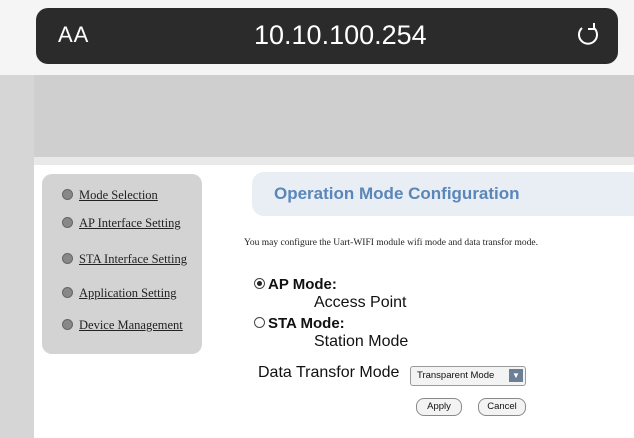 Image resolution: width=634 pixels, height=438 pixels. What do you see at coordinates (502, 407) in the screenshot?
I see `cancel-button: Cancel` at bounding box center [502, 407].